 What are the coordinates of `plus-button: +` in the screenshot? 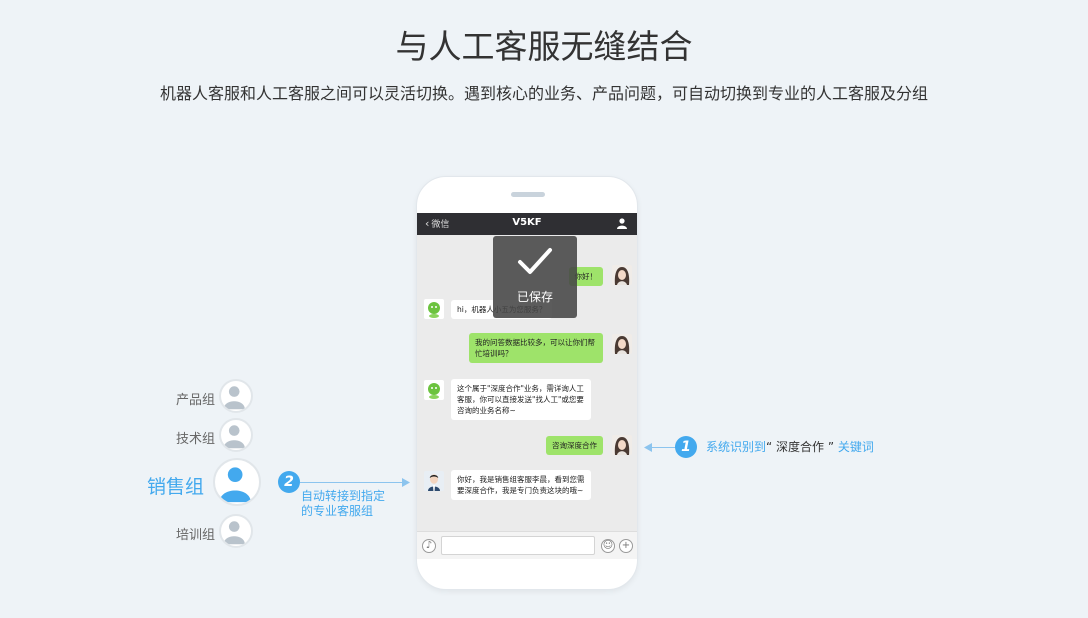 It's located at (626, 546).